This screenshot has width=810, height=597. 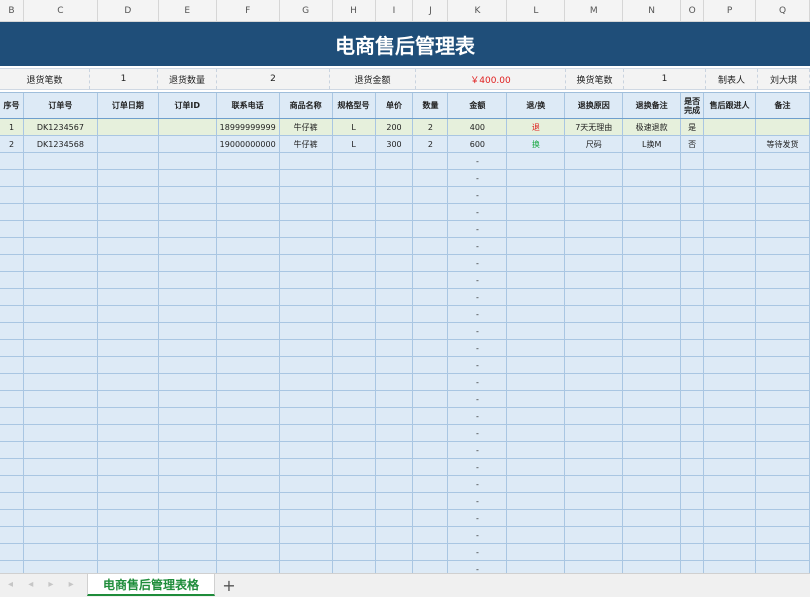 I want to click on column-letter-n: N, so click(x=652, y=10).